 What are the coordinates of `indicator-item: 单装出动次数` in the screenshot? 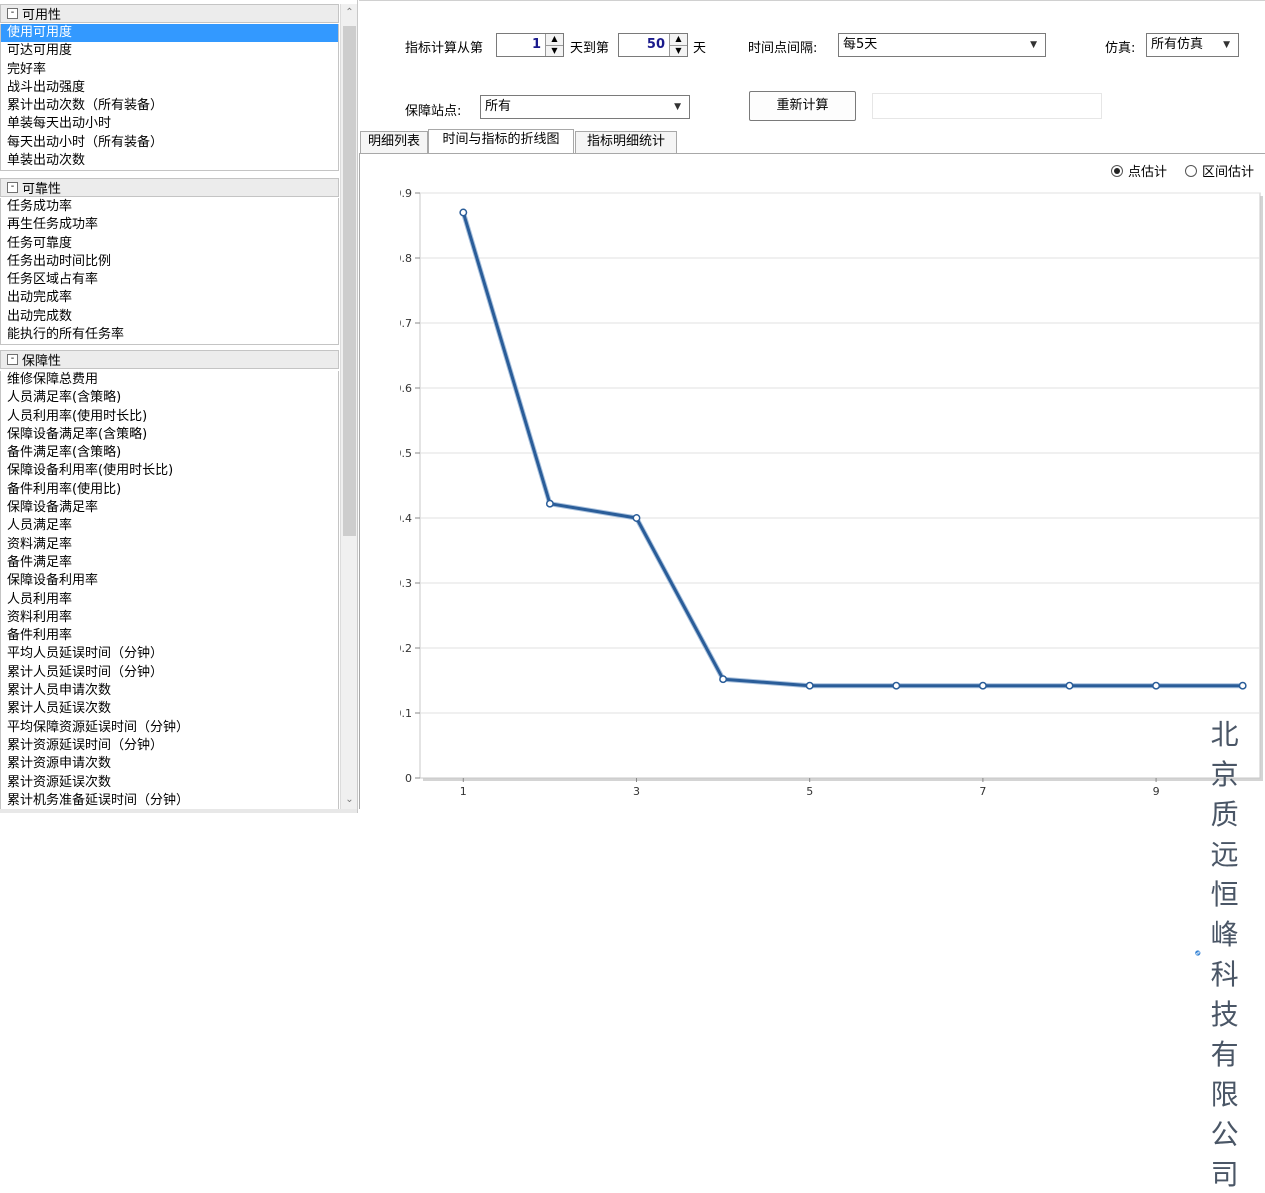 It's located at (169, 161).